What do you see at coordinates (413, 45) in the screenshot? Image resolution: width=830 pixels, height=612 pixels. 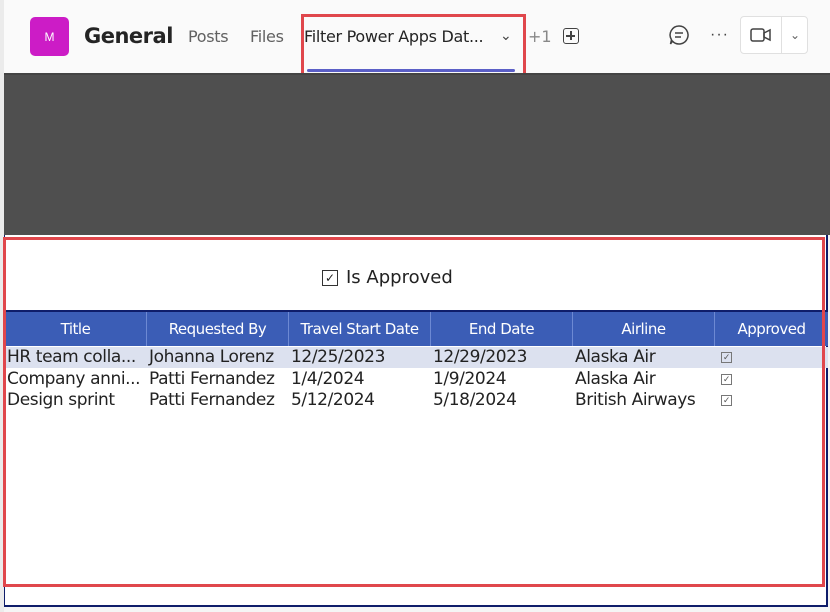 I see `tab-highlight-annotation` at bounding box center [413, 45].